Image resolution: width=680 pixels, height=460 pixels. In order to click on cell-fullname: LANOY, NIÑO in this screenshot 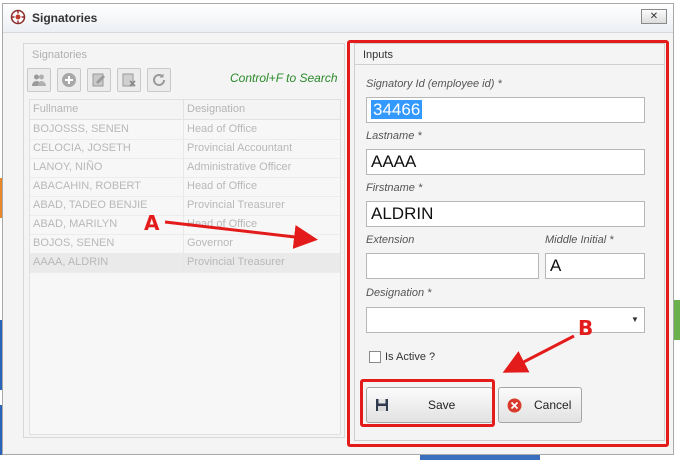, I will do `click(68, 167)`.